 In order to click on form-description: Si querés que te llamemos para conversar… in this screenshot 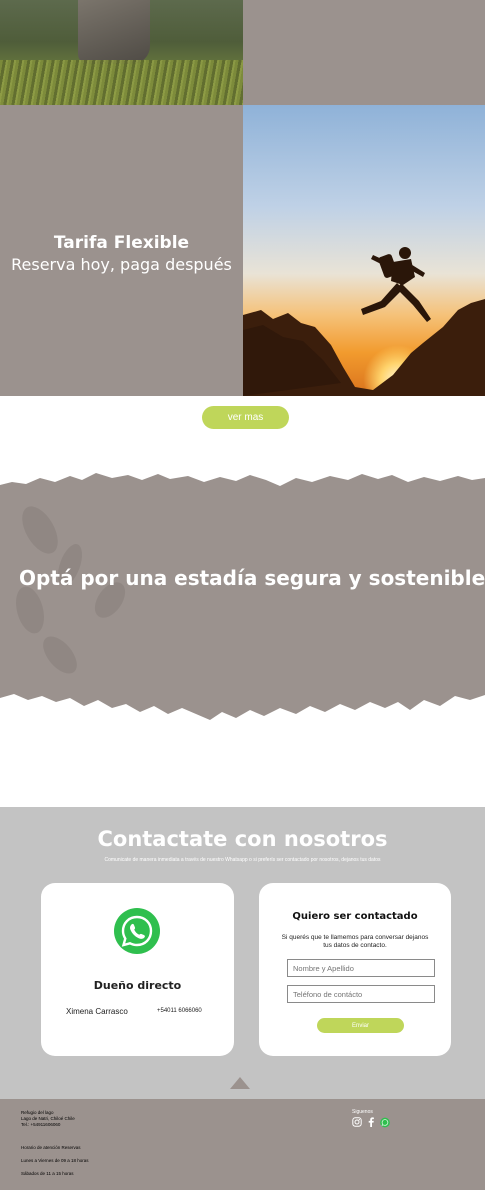, I will do `click(355, 942)`.